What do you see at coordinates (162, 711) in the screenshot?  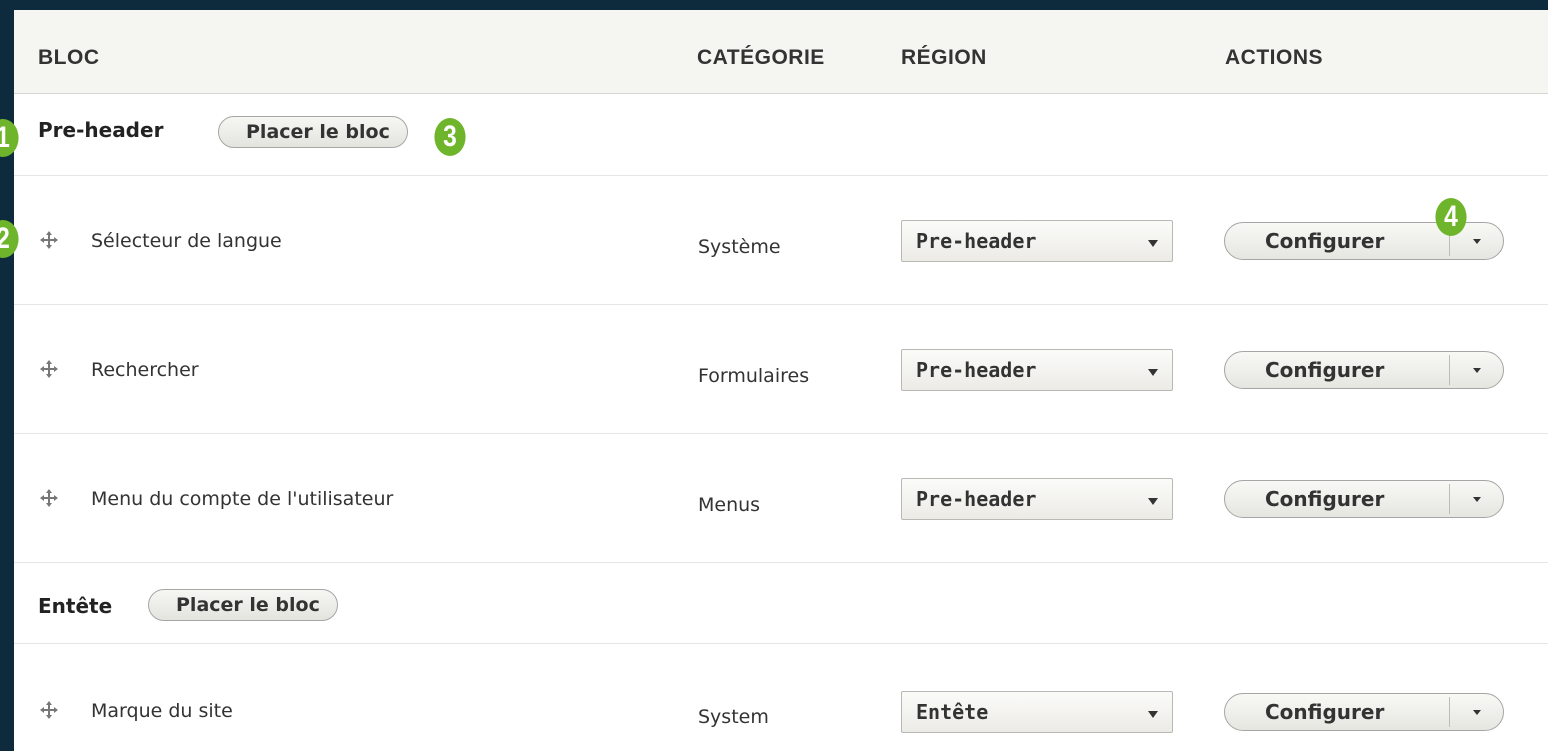 I see `block-name: Marque du site` at bounding box center [162, 711].